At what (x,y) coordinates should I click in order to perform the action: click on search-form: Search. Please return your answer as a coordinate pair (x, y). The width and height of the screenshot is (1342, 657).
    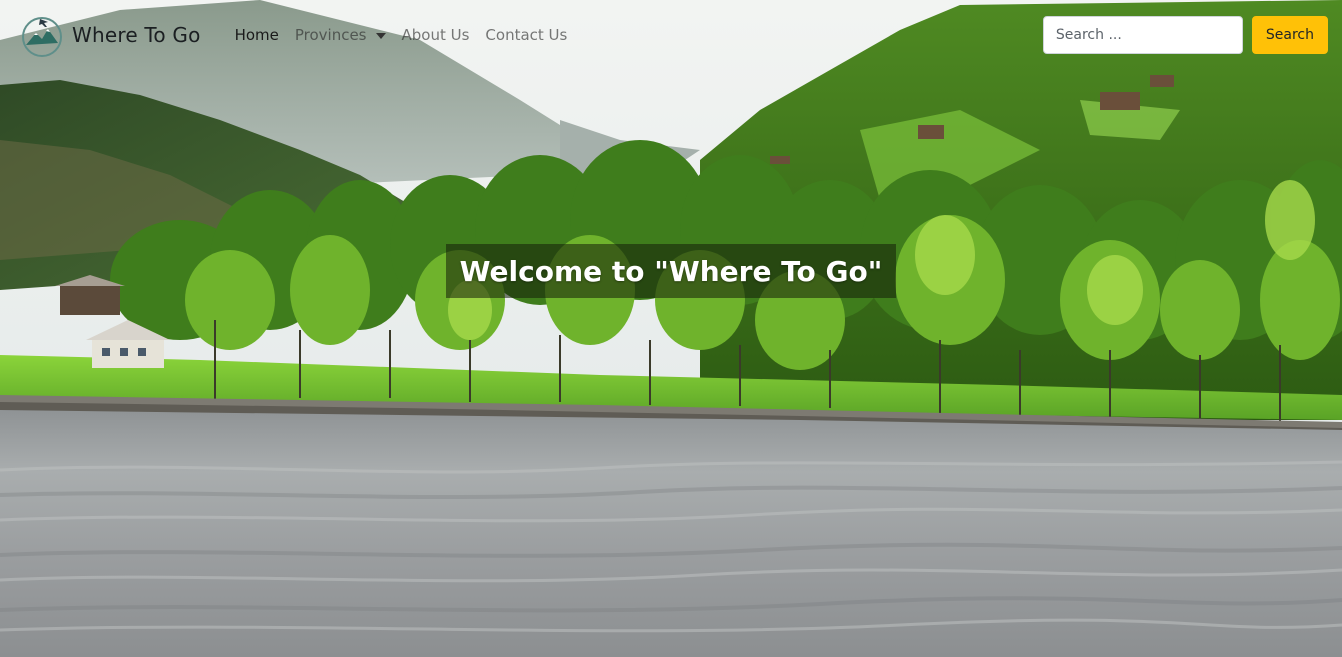
    Looking at the image, I should click on (1185, 35).